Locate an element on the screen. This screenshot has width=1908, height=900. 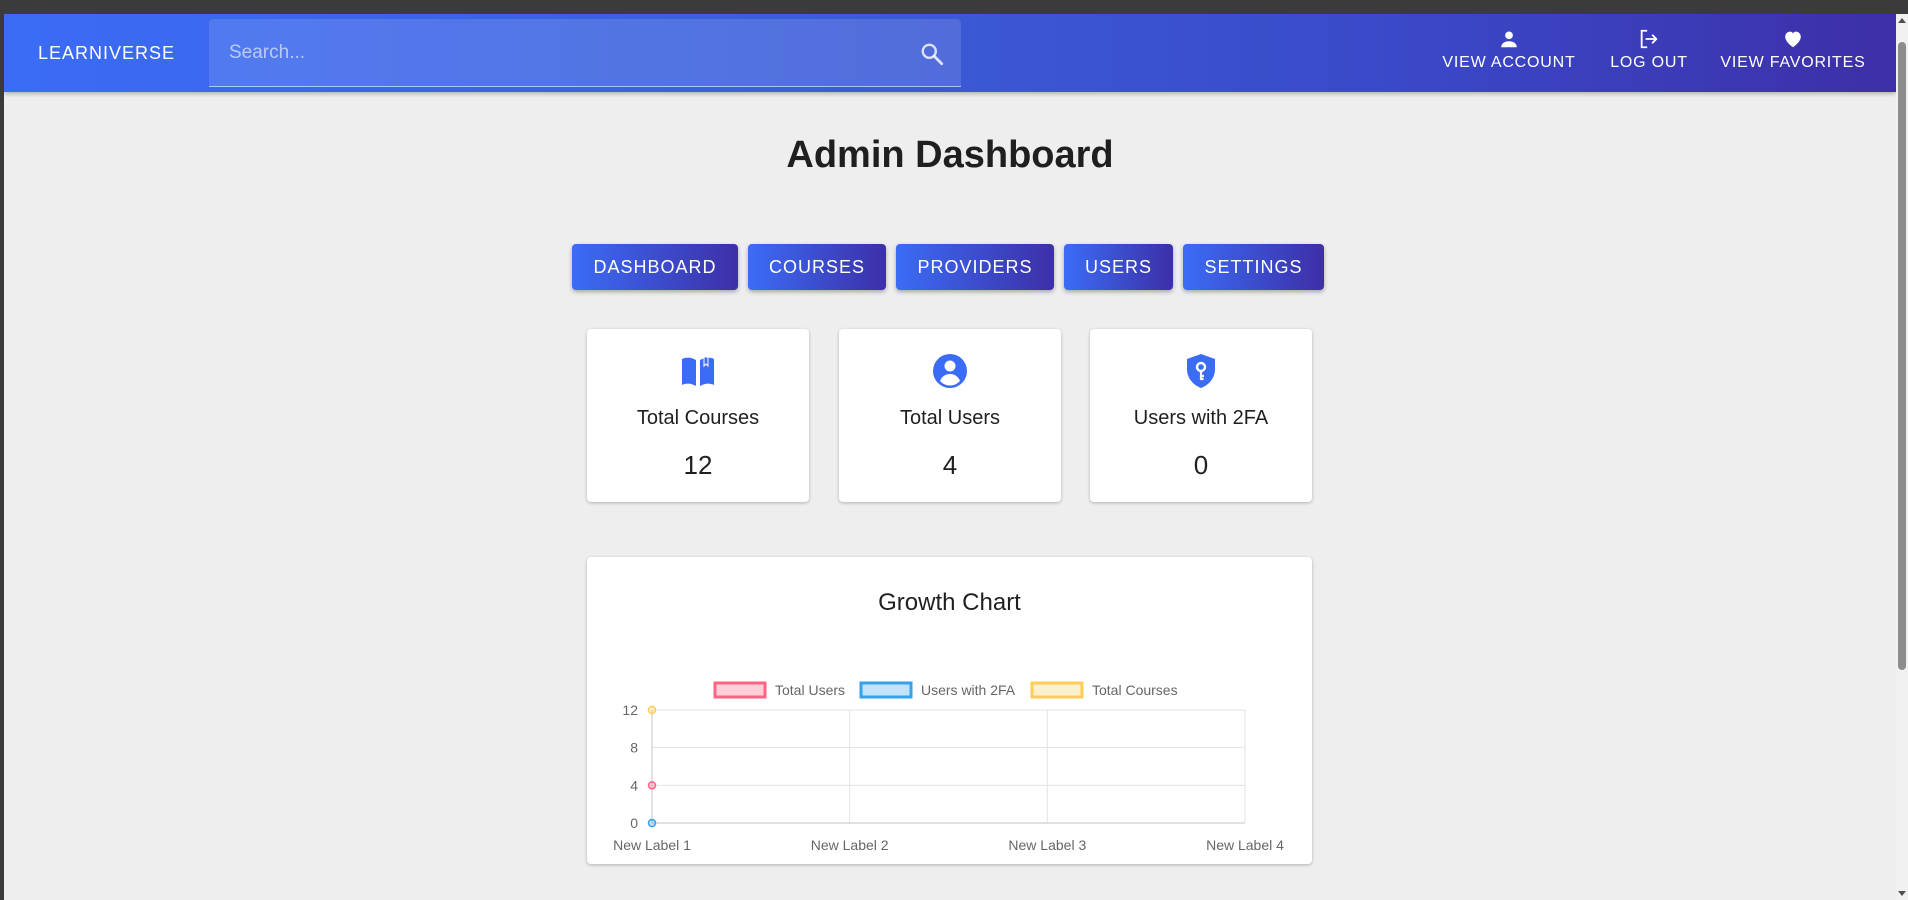
page-title: Admin Dashboard is located at coordinates (950, 155).